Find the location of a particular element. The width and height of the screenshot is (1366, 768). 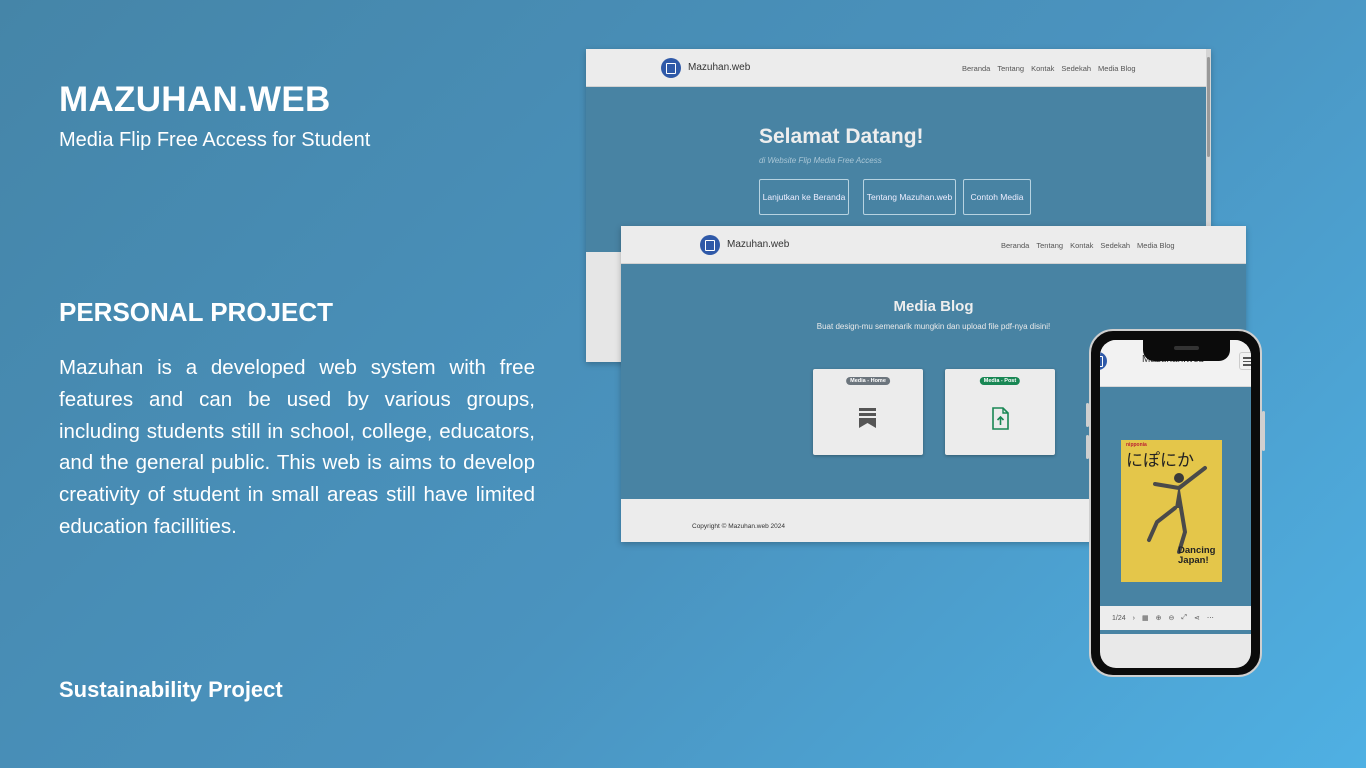

project-subtitle: Media Flip Free Access for Student is located at coordinates (215, 140).